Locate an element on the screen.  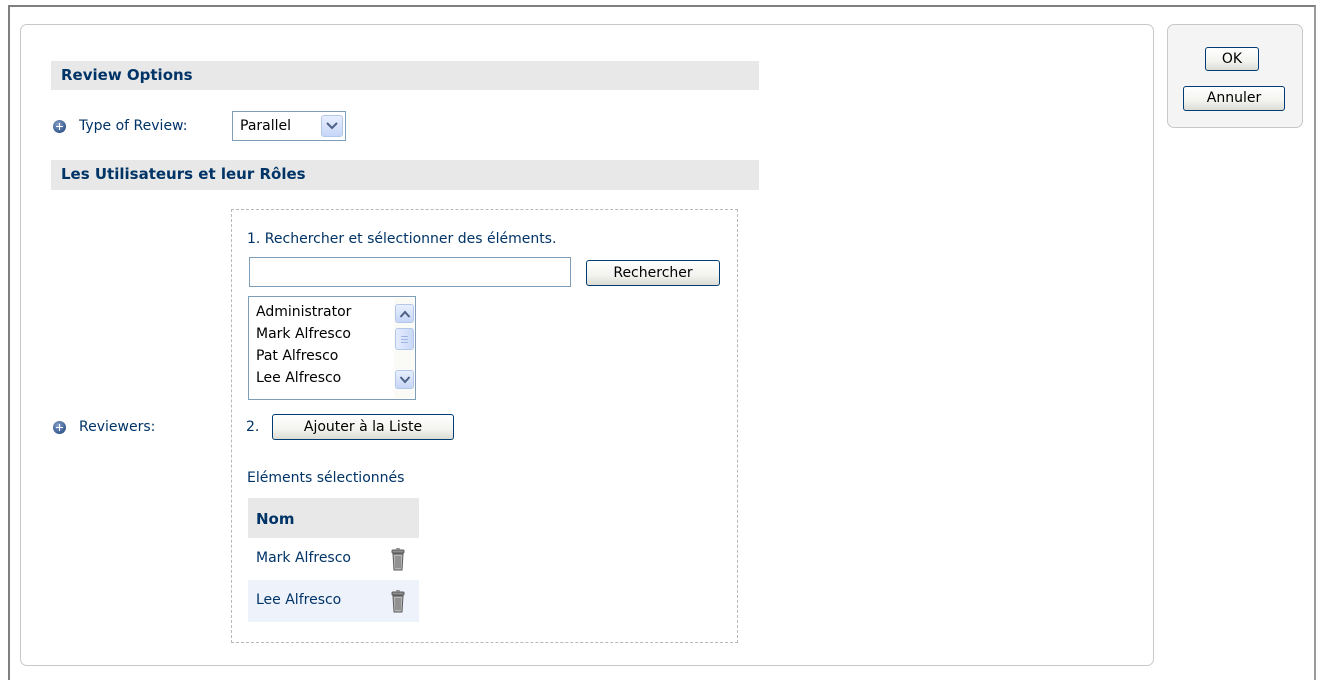
available-user-item: Mark Alfresco is located at coordinates (303, 334).